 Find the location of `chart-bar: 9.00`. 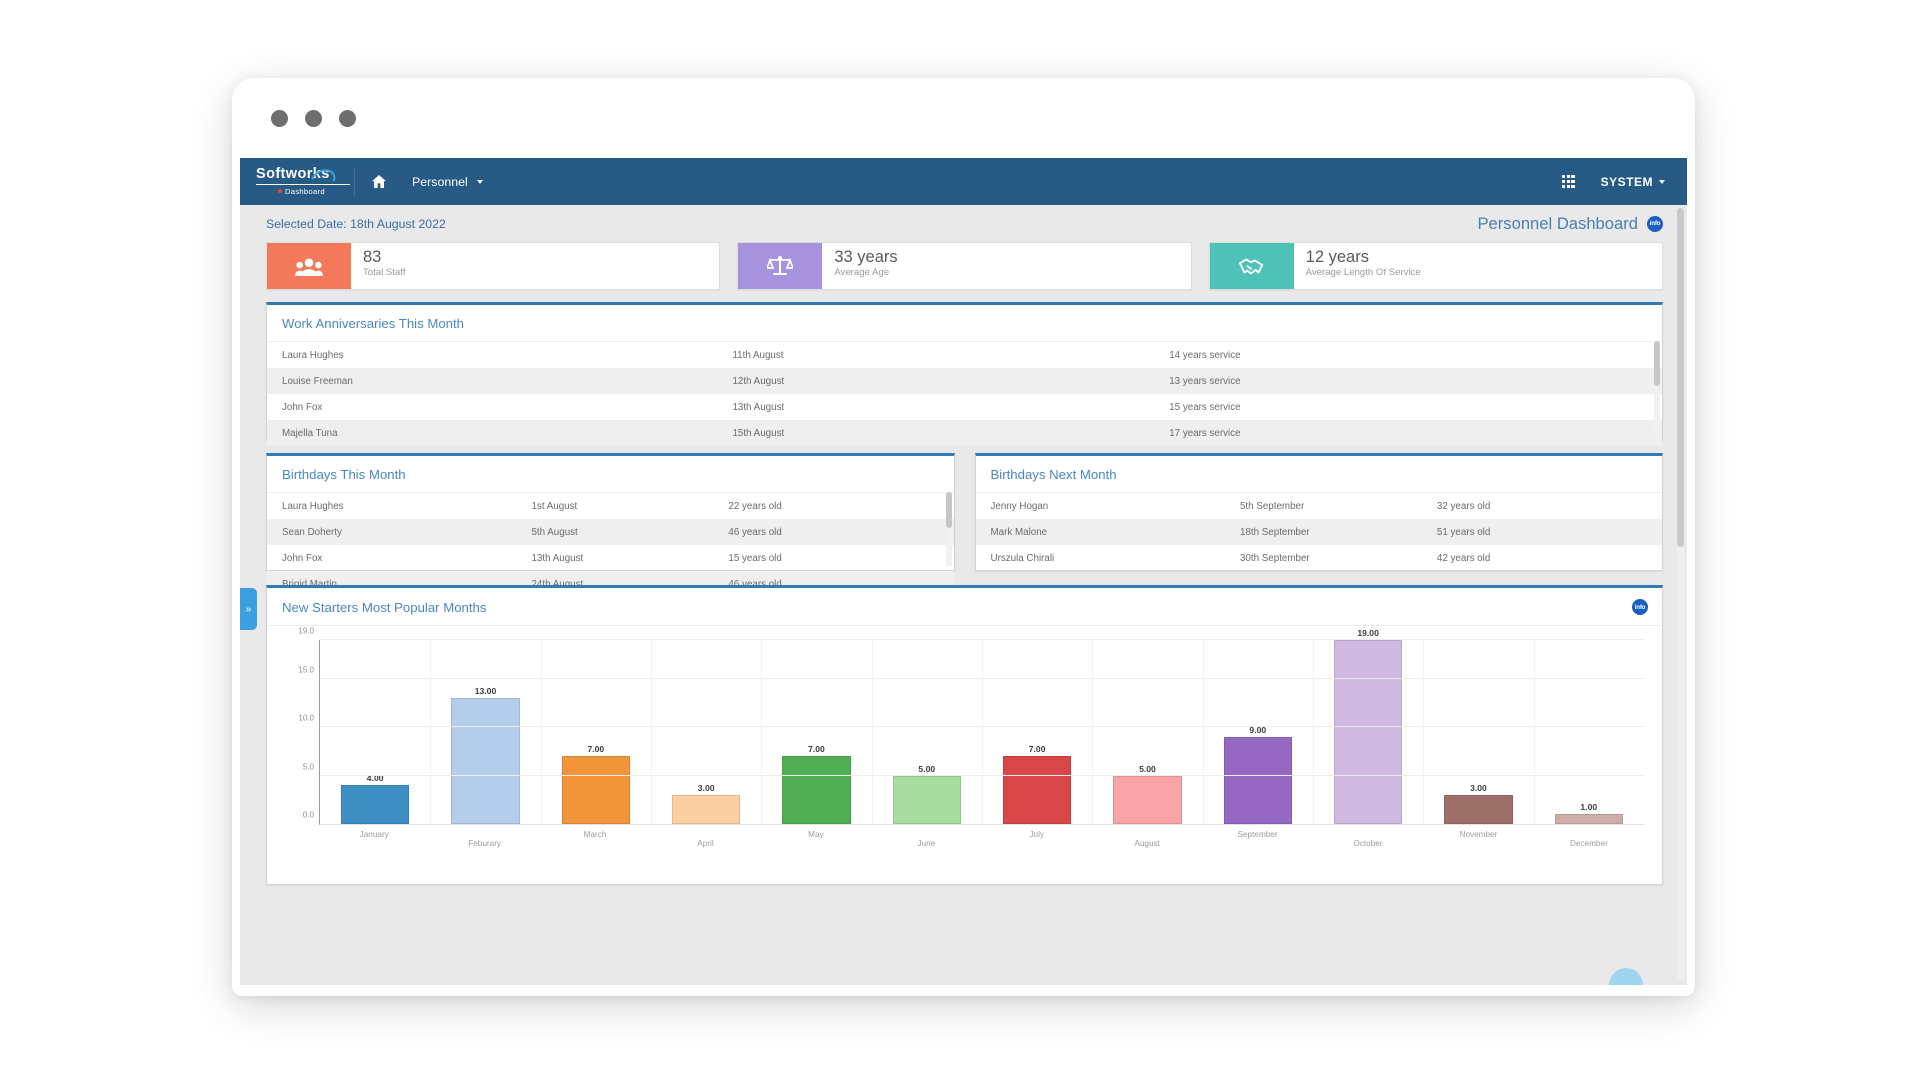

chart-bar: 9.00 is located at coordinates (1257, 774).